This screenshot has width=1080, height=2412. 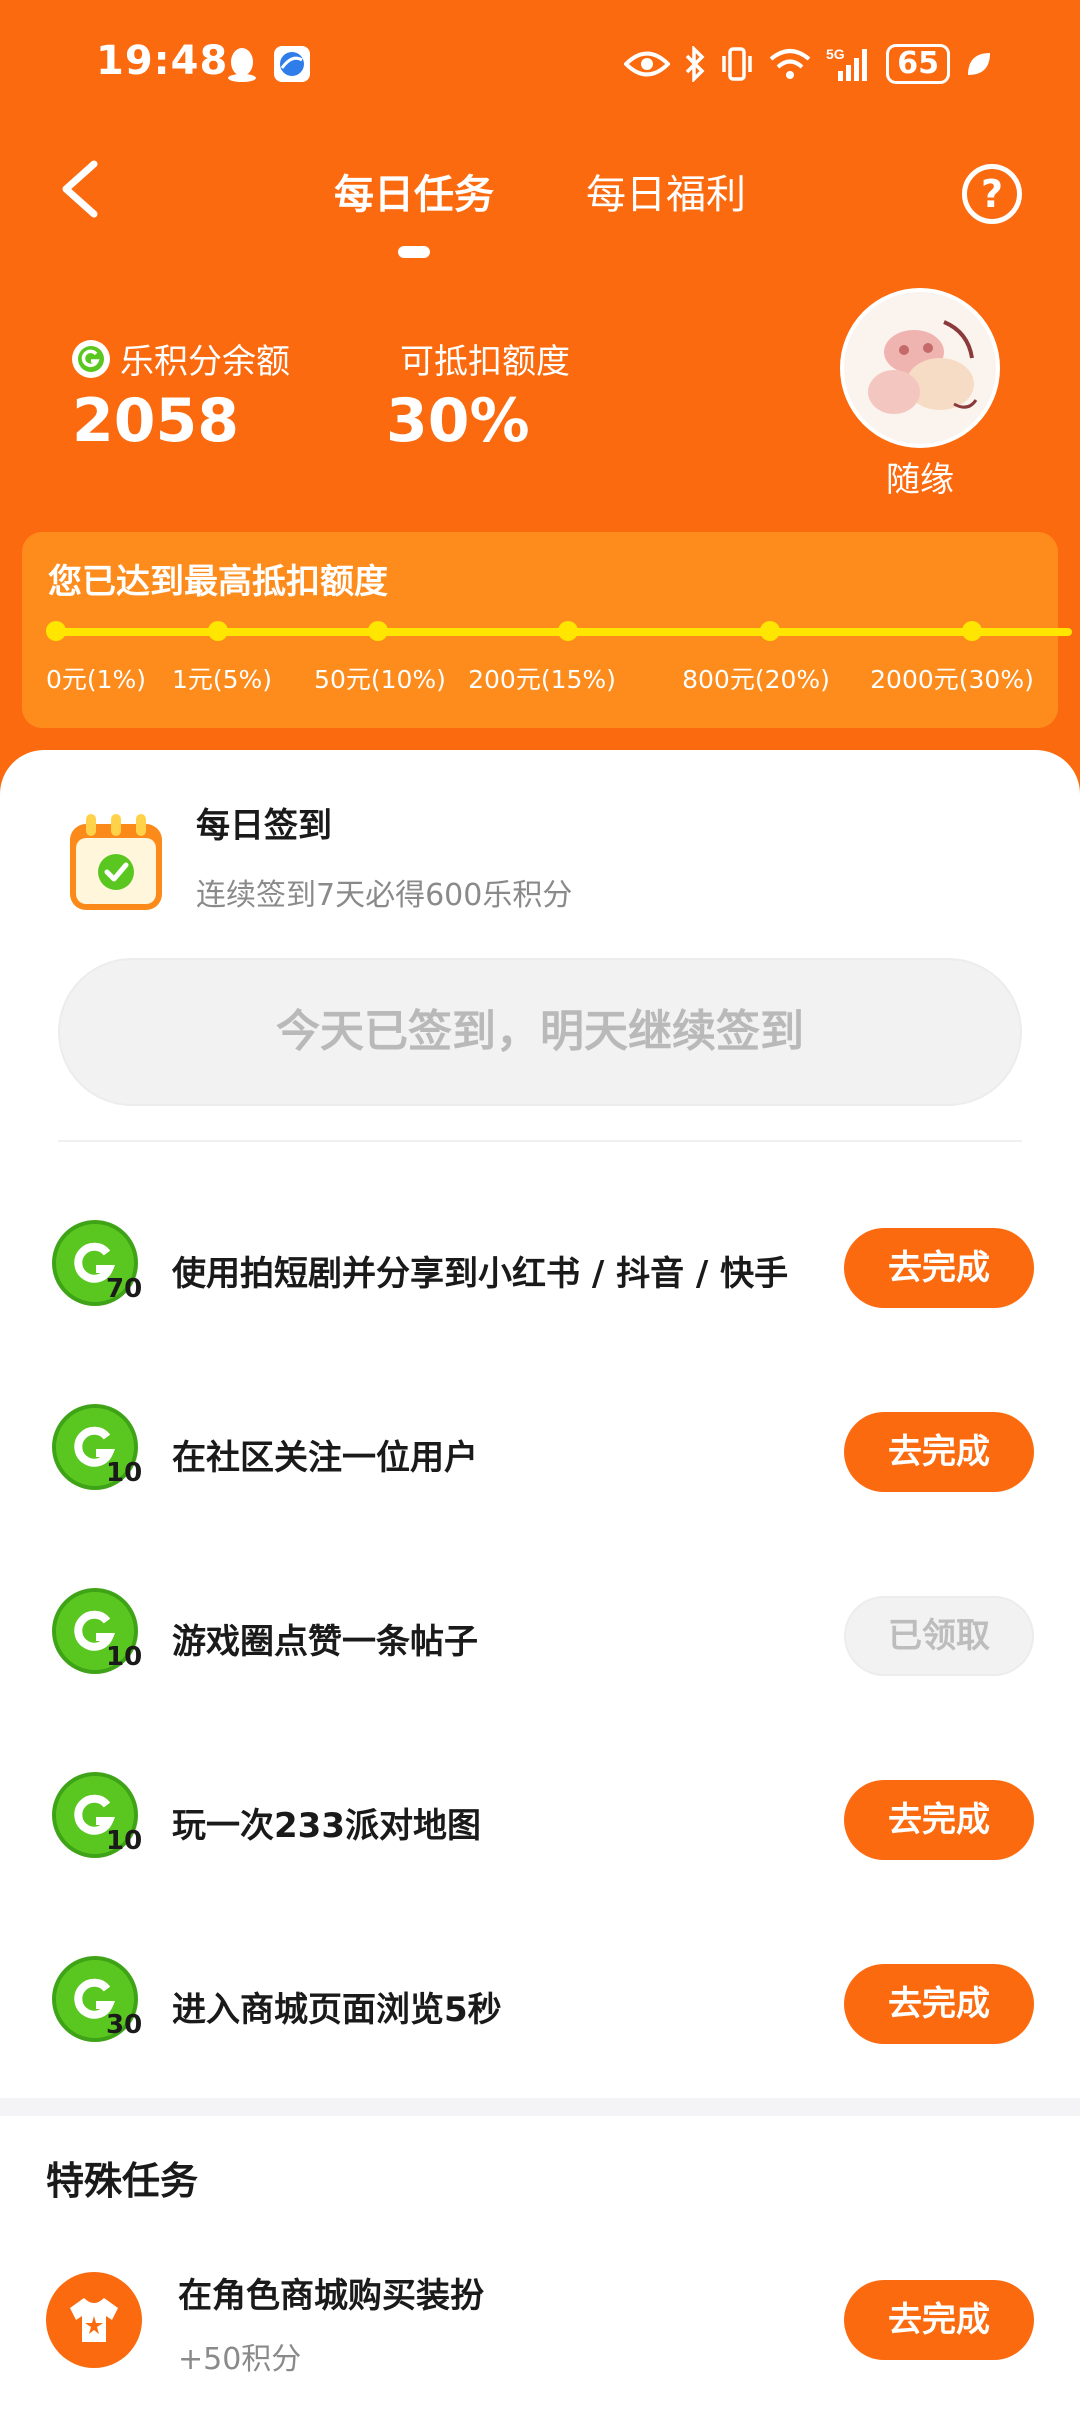 I want to click on special-task-button: 去完成, so click(x=939, y=2320).